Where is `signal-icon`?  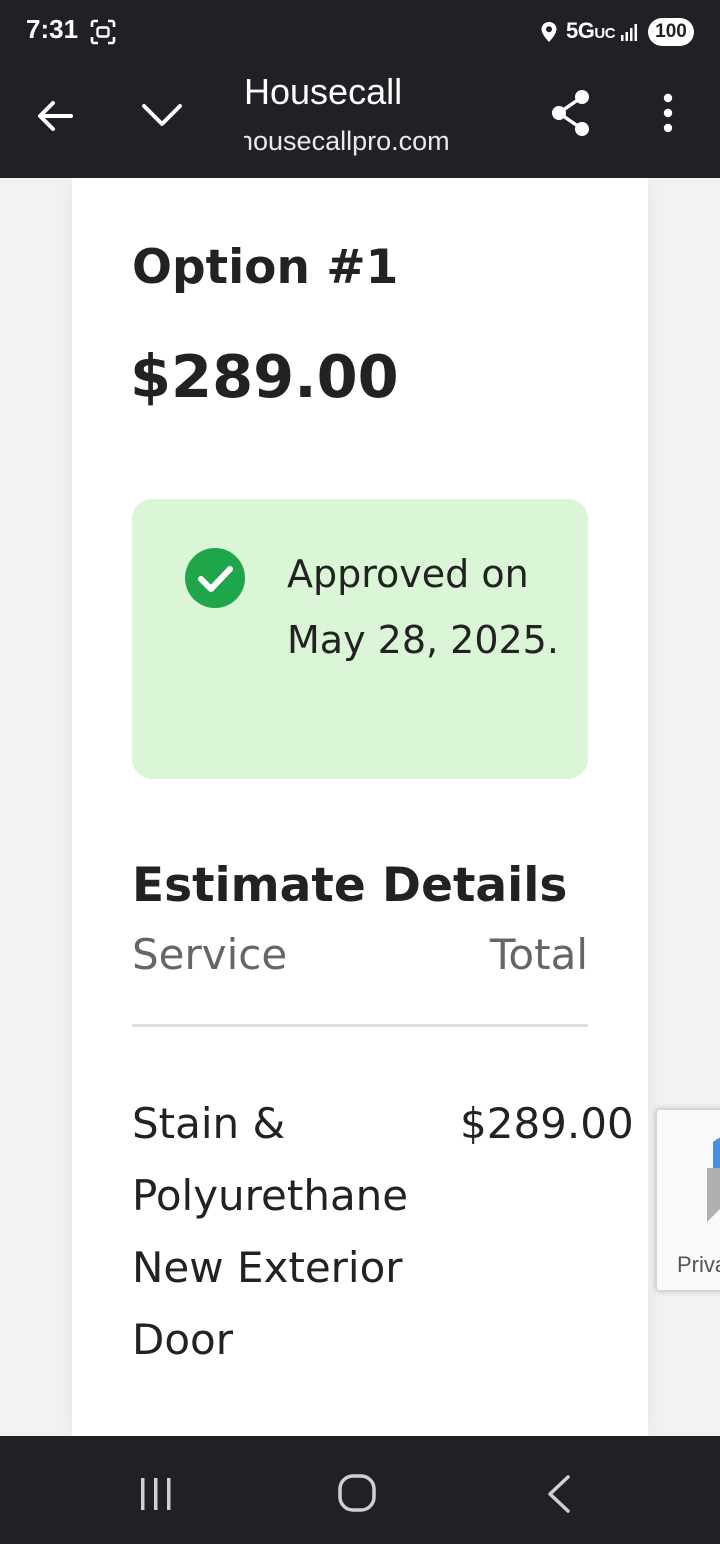 signal-icon is located at coordinates (630, 34).